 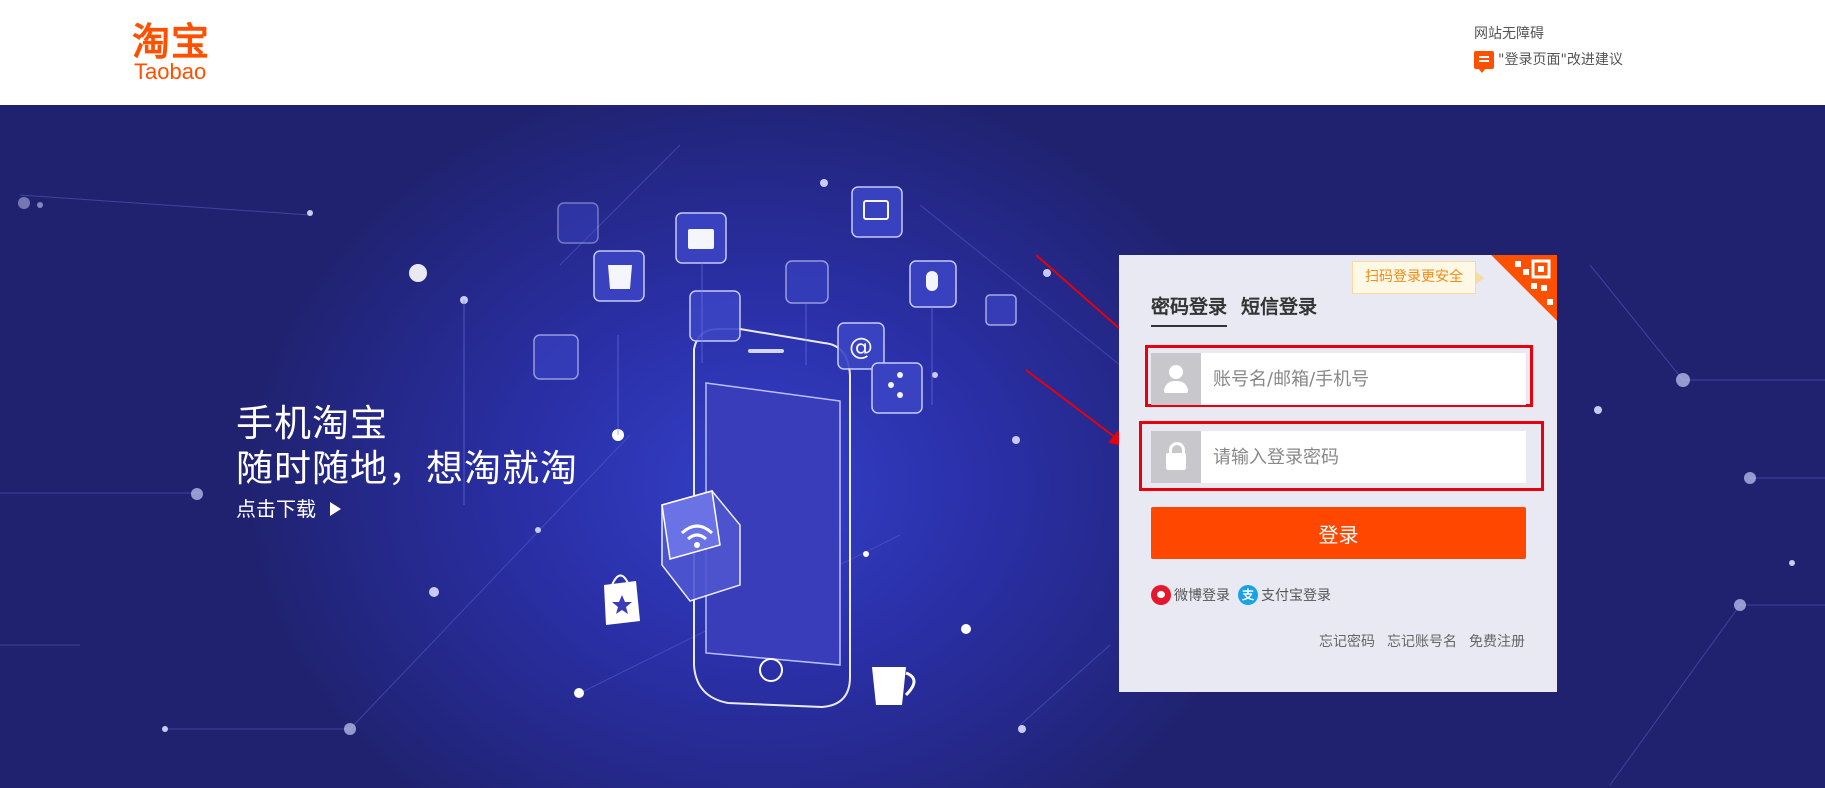 I want to click on password-input, so click(x=1363, y=457).